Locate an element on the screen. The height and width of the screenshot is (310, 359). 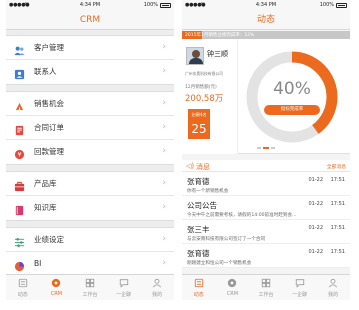
sales-value: 200.58万 is located at coordinates (204, 99).